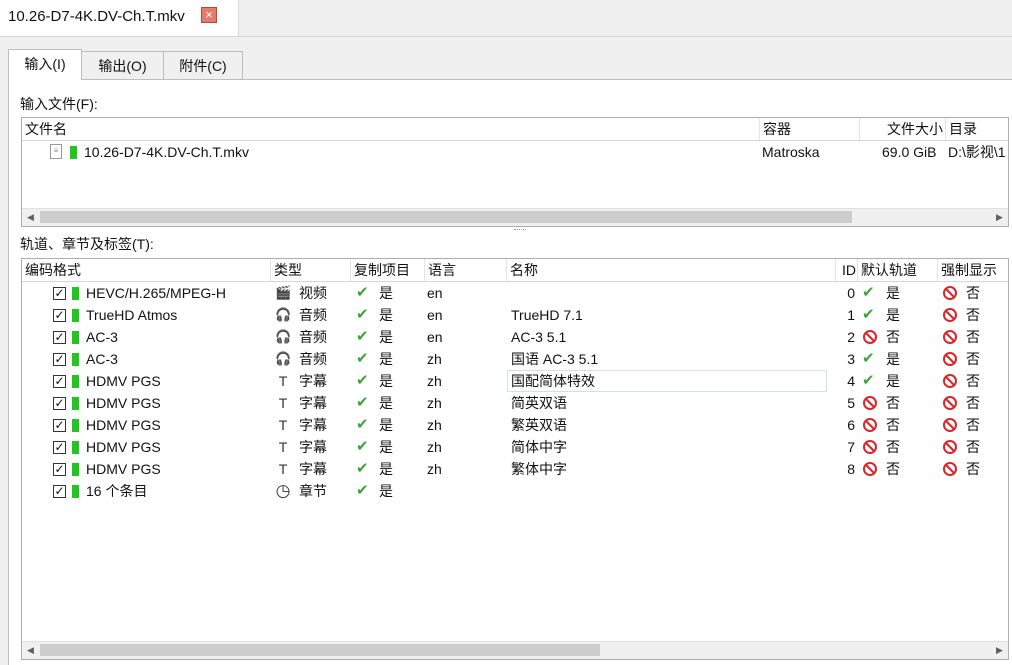 The image size is (1012, 665). I want to click on track-name: 国配简体特效, so click(553, 381).